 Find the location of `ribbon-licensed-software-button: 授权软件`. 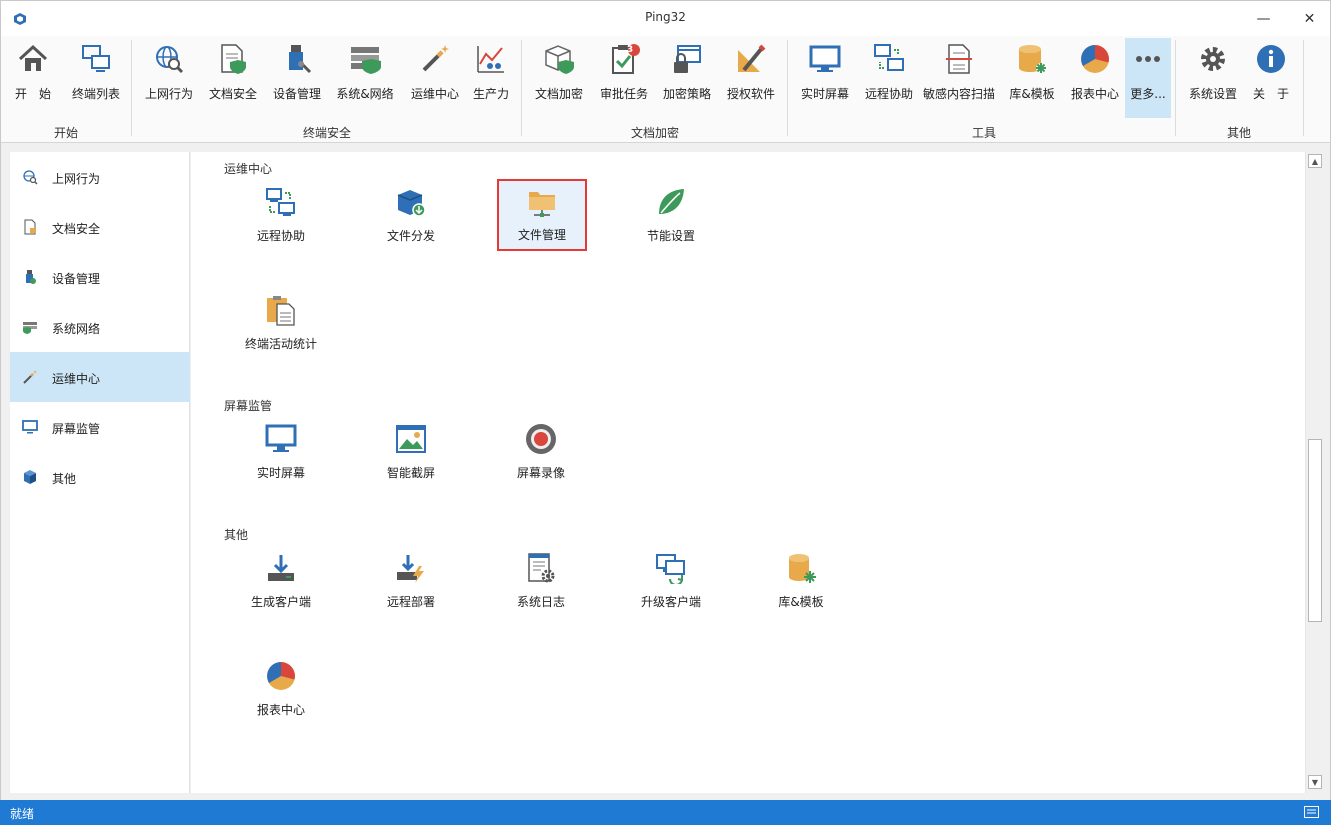

ribbon-licensed-software-button: 授权软件 is located at coordinates (751, 78).